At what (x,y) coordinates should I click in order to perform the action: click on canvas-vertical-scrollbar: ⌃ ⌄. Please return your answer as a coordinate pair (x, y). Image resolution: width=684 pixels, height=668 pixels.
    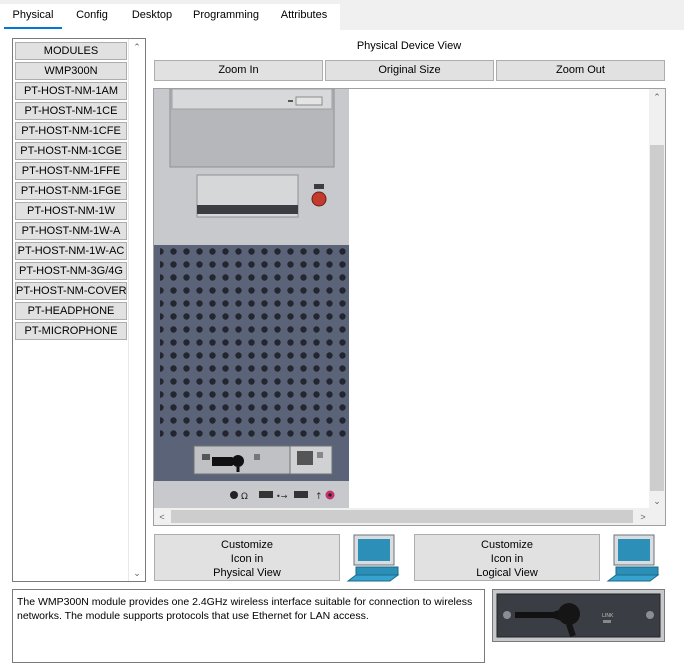
    Looking at the image, I should click on (657, 299).